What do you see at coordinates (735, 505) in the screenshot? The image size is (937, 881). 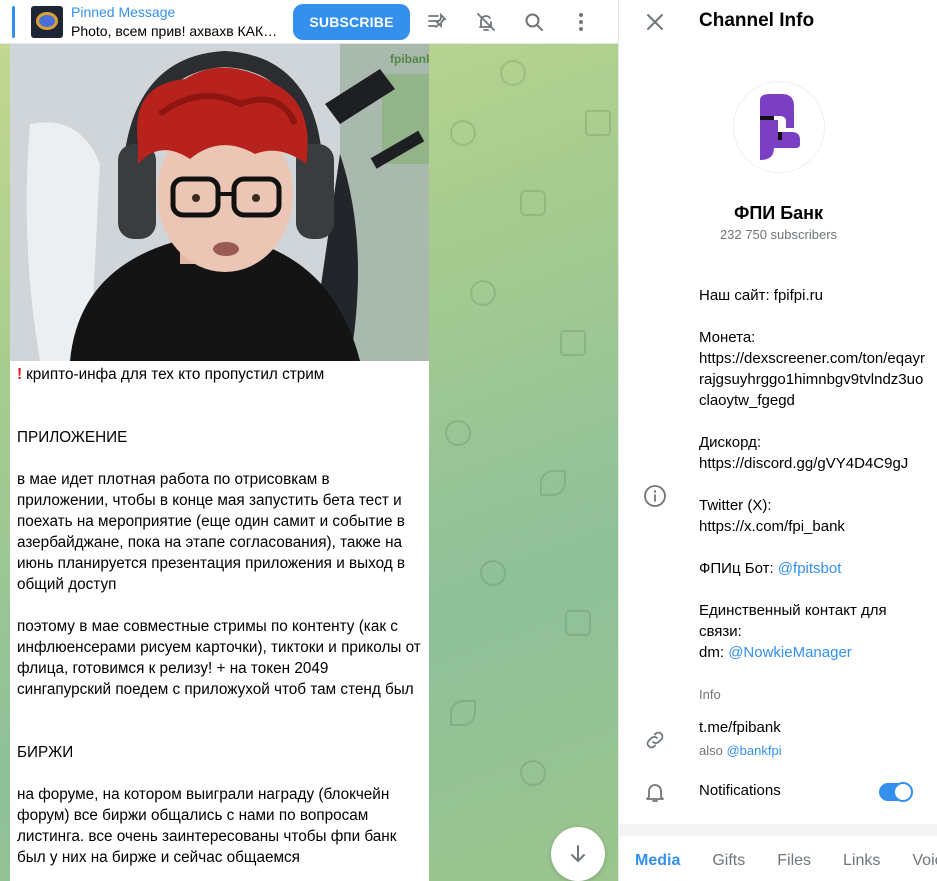 I see `twitter-label: Twitter (X):` at bounding box center [735, 505].